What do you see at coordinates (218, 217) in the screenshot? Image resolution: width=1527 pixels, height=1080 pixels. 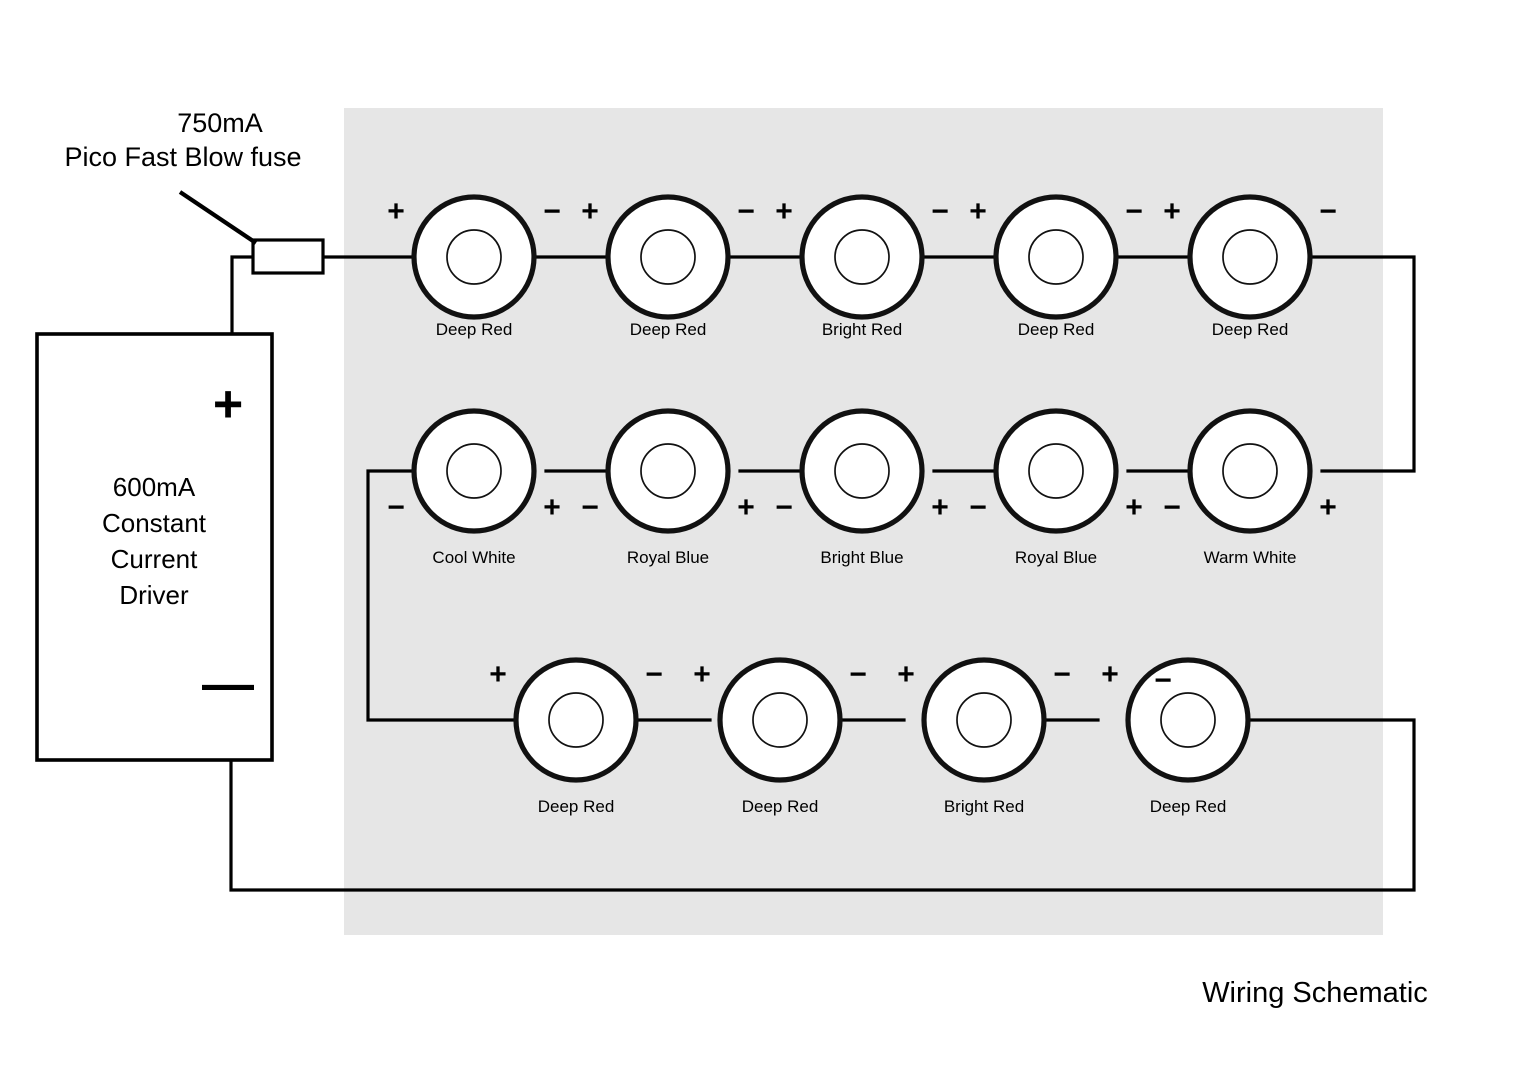 I see `fuse-leader-line` at bounding box center [218, 217].